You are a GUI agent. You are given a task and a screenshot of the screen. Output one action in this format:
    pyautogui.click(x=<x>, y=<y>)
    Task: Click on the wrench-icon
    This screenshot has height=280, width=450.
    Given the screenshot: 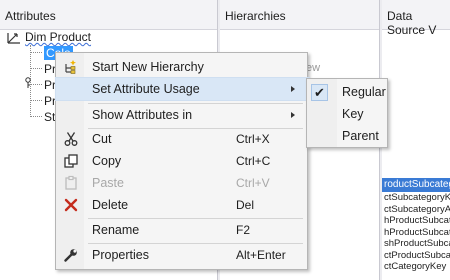 What is the action you would take?
    pyautogui.click(x=71, y=255)
    